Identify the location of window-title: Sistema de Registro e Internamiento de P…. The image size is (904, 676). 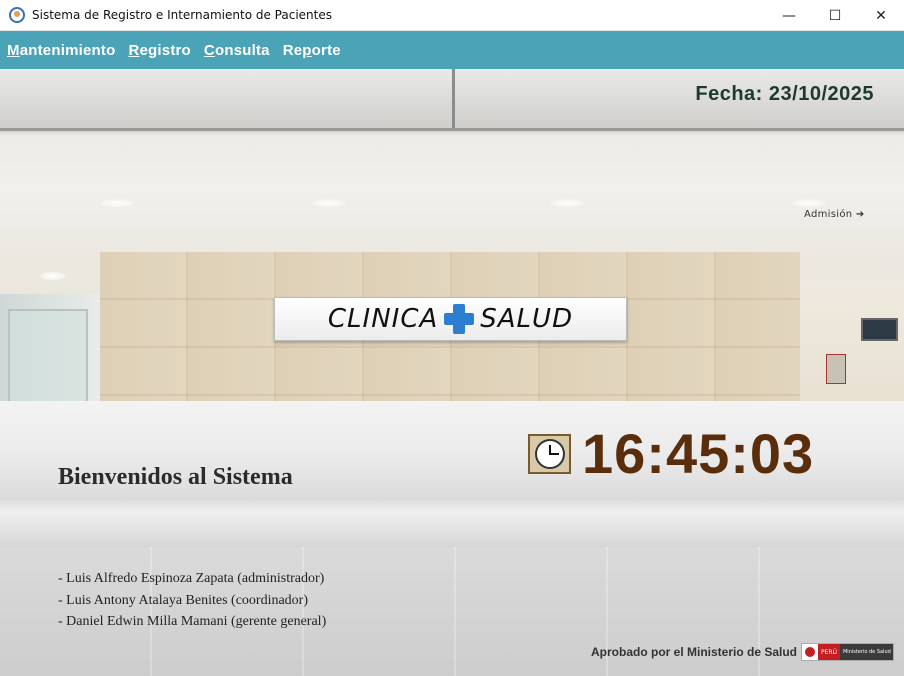
(182, 15).